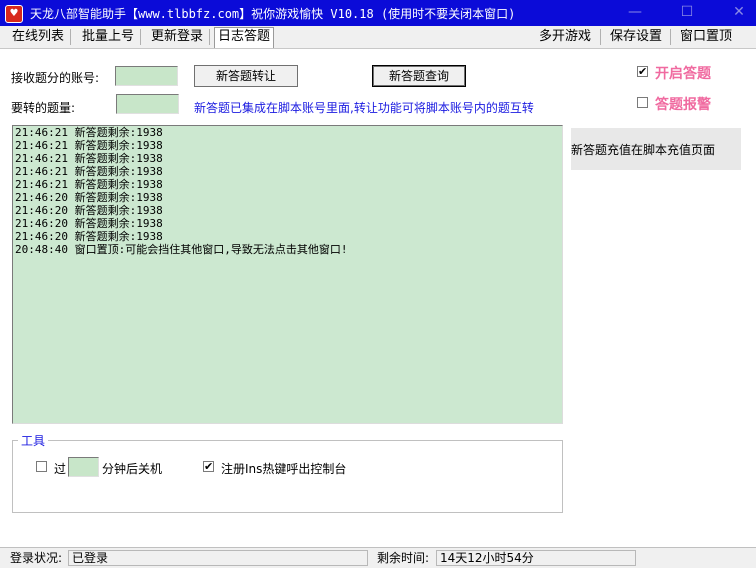 The image size is (756, 568). I want to click on enable-answer-label: 开启答题, so click(683, 73).